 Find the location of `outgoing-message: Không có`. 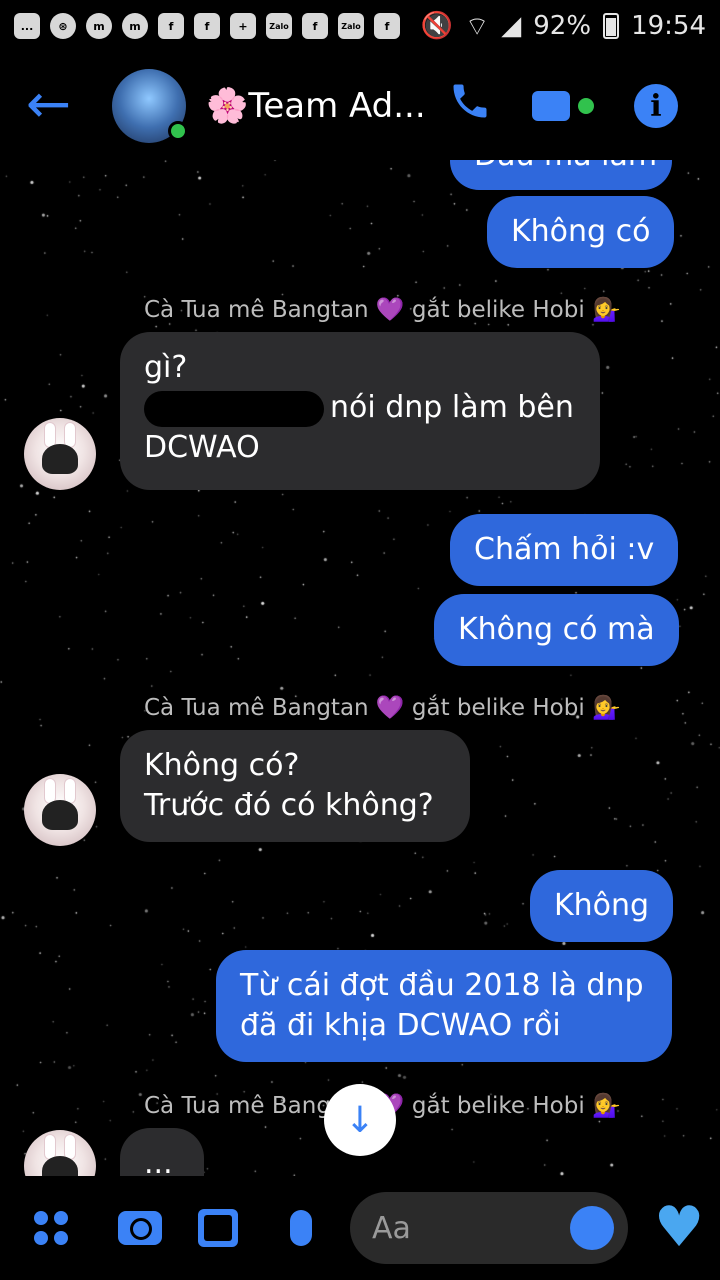

outgoing-message: Không có is located at coordinates (581, 232).